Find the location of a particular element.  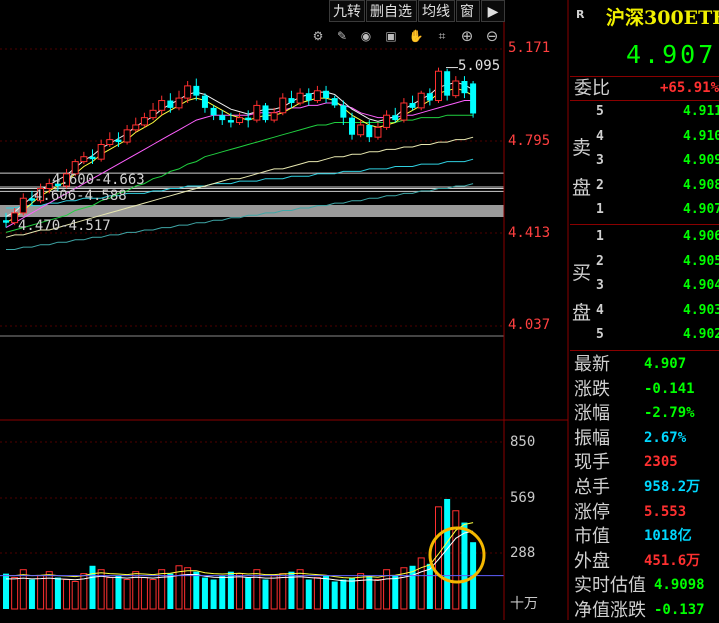

stat-label: 振幅 is located at coordinates (592, 438).